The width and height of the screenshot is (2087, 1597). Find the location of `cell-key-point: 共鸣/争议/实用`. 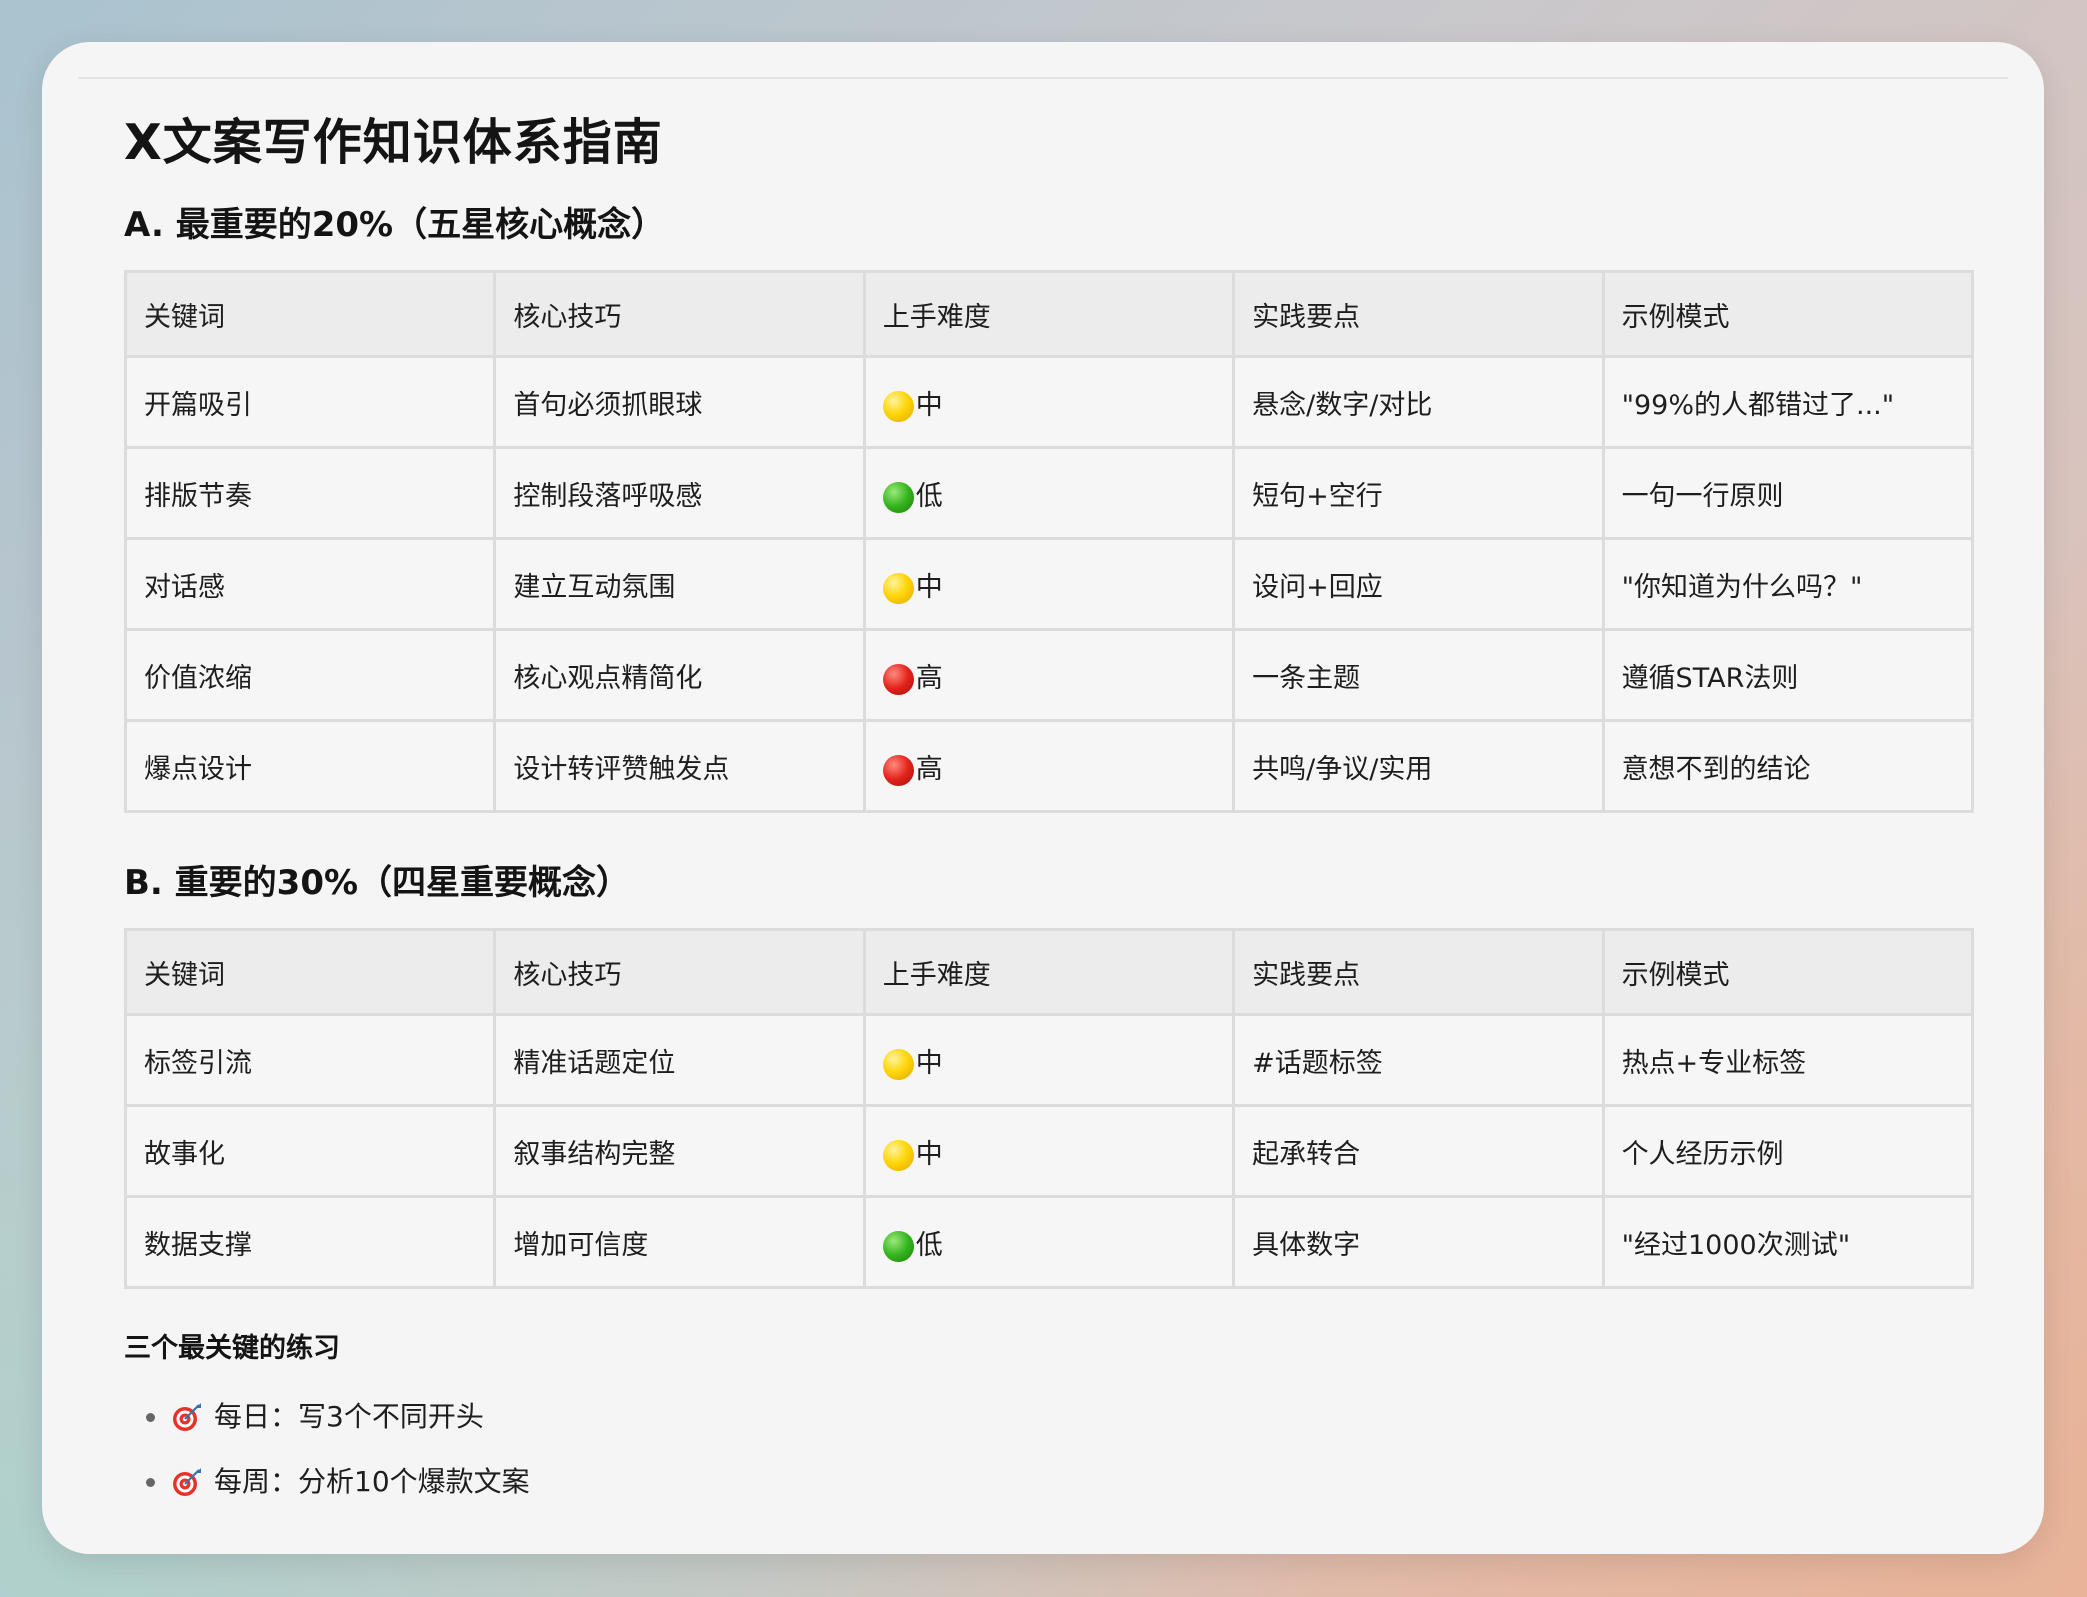

cell-key-point: 共鸣/争议/实用 is located at coordinates (1418, 766).